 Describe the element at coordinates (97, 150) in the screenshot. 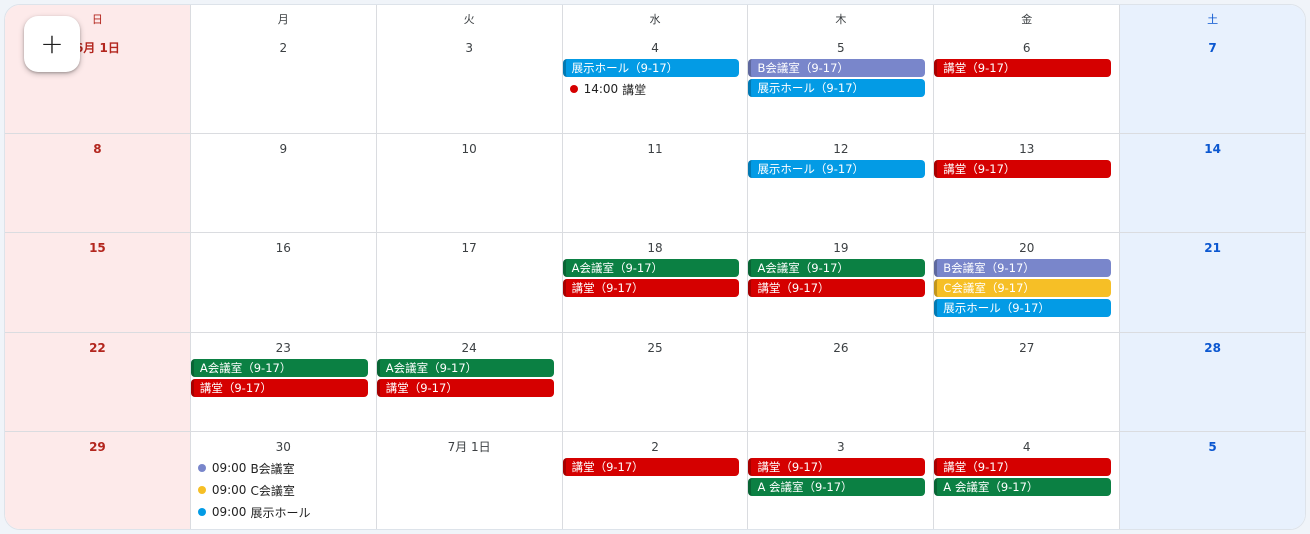

I see `day-number: 8` at that location.